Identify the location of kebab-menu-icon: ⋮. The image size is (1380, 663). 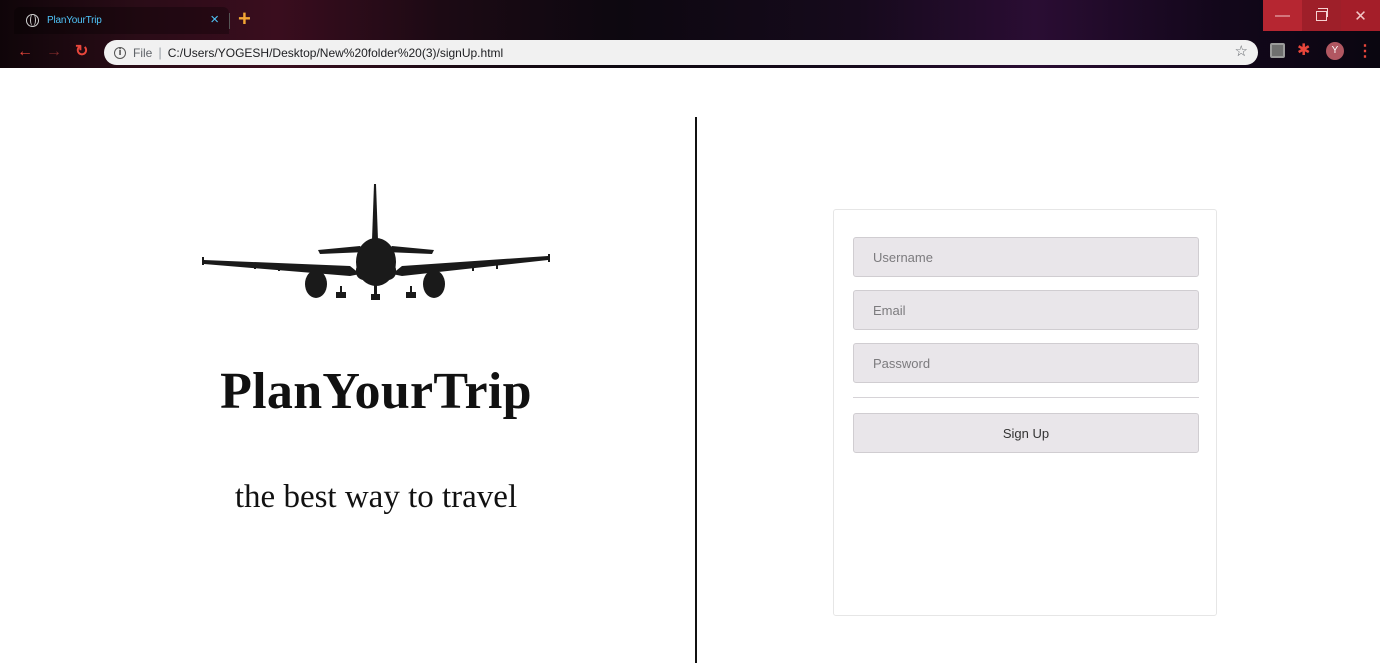
(1365, 52).